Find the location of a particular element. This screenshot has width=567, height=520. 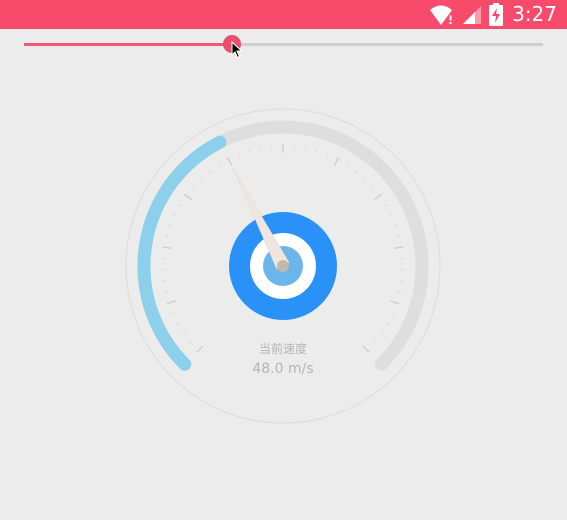

gauge-needle-pivot is located at coordinates (283, 266).